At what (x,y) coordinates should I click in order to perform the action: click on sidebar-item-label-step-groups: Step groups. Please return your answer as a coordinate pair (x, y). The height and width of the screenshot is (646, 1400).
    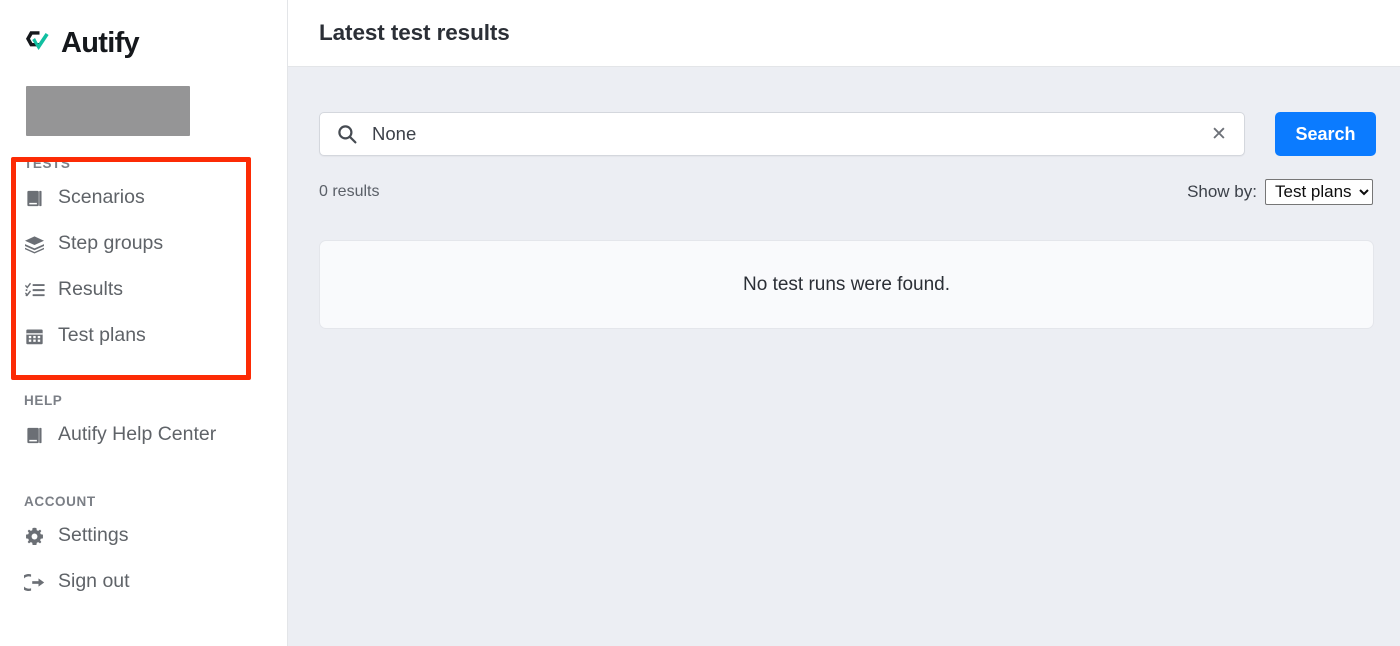
    Looking at the image, I should click on (111, 243).